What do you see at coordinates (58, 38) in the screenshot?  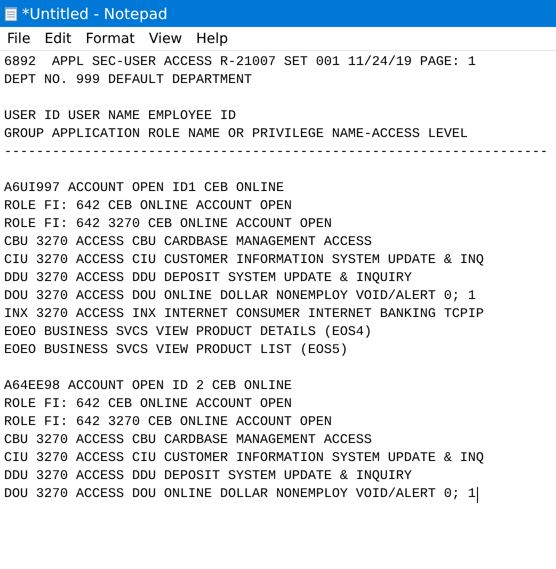 I see `menu-item: Edit` at bounding box center [58, 38].